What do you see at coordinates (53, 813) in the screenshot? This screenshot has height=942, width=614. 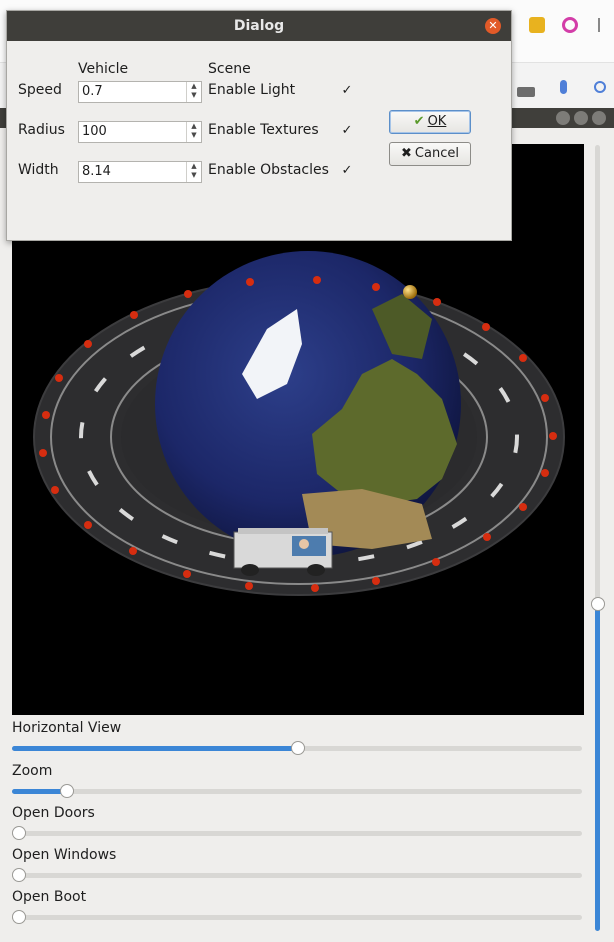 I see `open-doors-label: Open Doors` at bounding box center [53, 813].